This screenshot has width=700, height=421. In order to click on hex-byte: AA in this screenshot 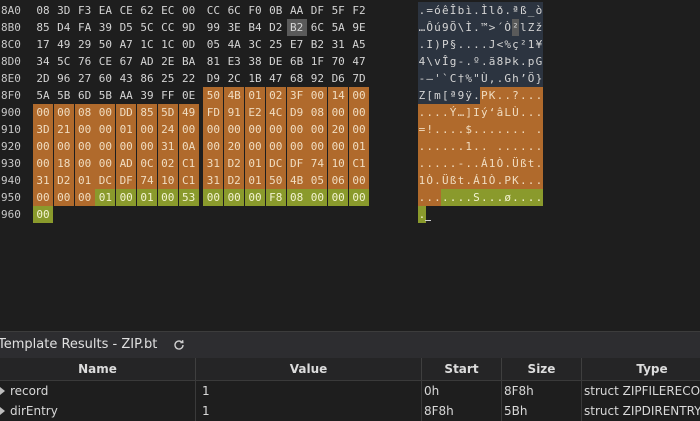, I will do `click(126, 95)`.